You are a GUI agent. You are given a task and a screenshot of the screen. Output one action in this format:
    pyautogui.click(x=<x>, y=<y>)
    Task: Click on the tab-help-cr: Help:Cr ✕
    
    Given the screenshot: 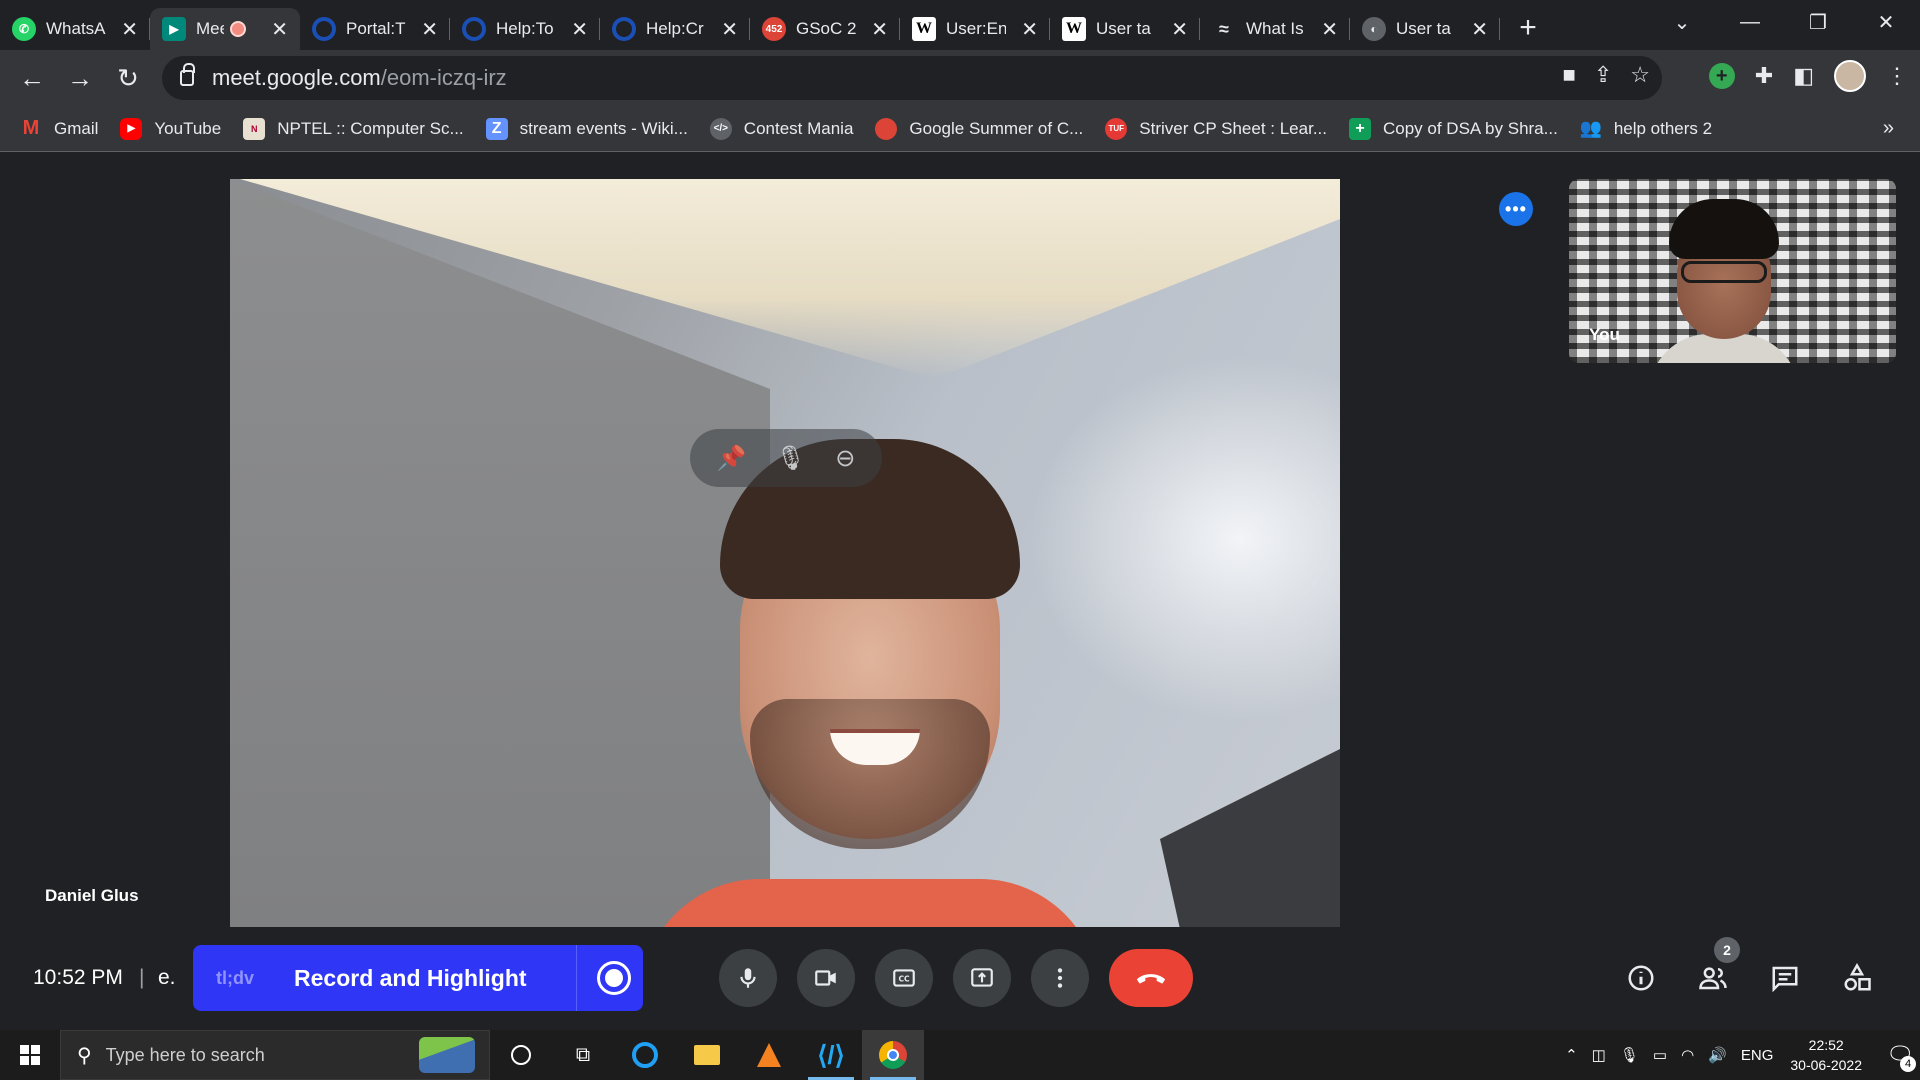 What is the action you would take?
    pyautogui.click(x=675, y=29)
    